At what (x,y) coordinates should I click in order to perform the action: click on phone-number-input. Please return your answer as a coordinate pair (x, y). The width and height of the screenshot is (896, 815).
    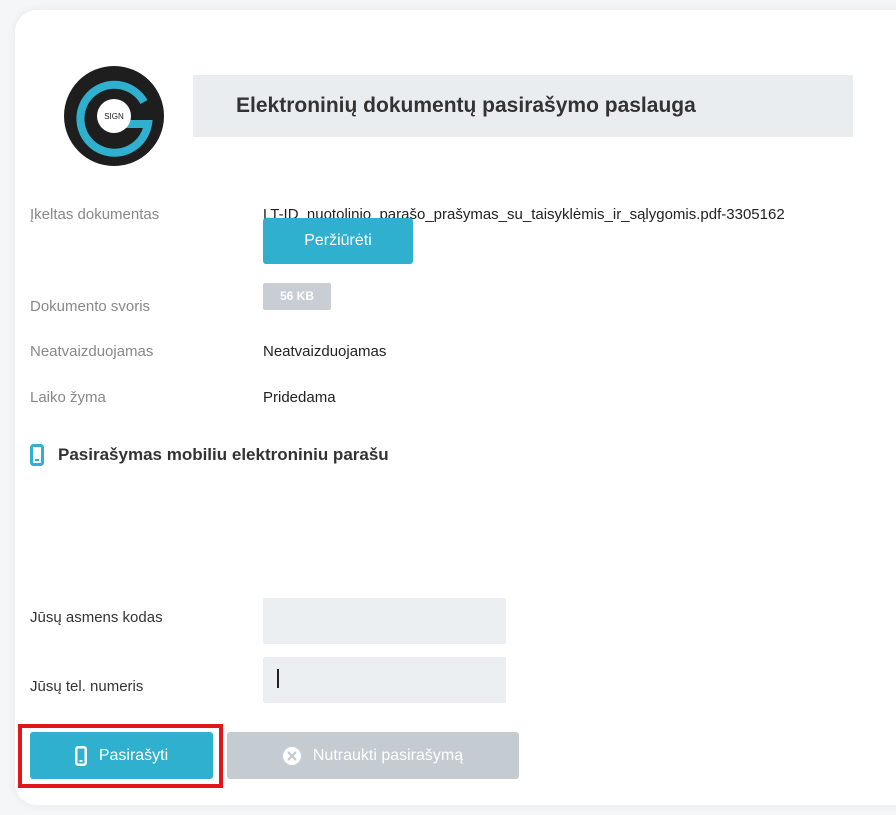
    Looking at the image, I should click on (384, 680).